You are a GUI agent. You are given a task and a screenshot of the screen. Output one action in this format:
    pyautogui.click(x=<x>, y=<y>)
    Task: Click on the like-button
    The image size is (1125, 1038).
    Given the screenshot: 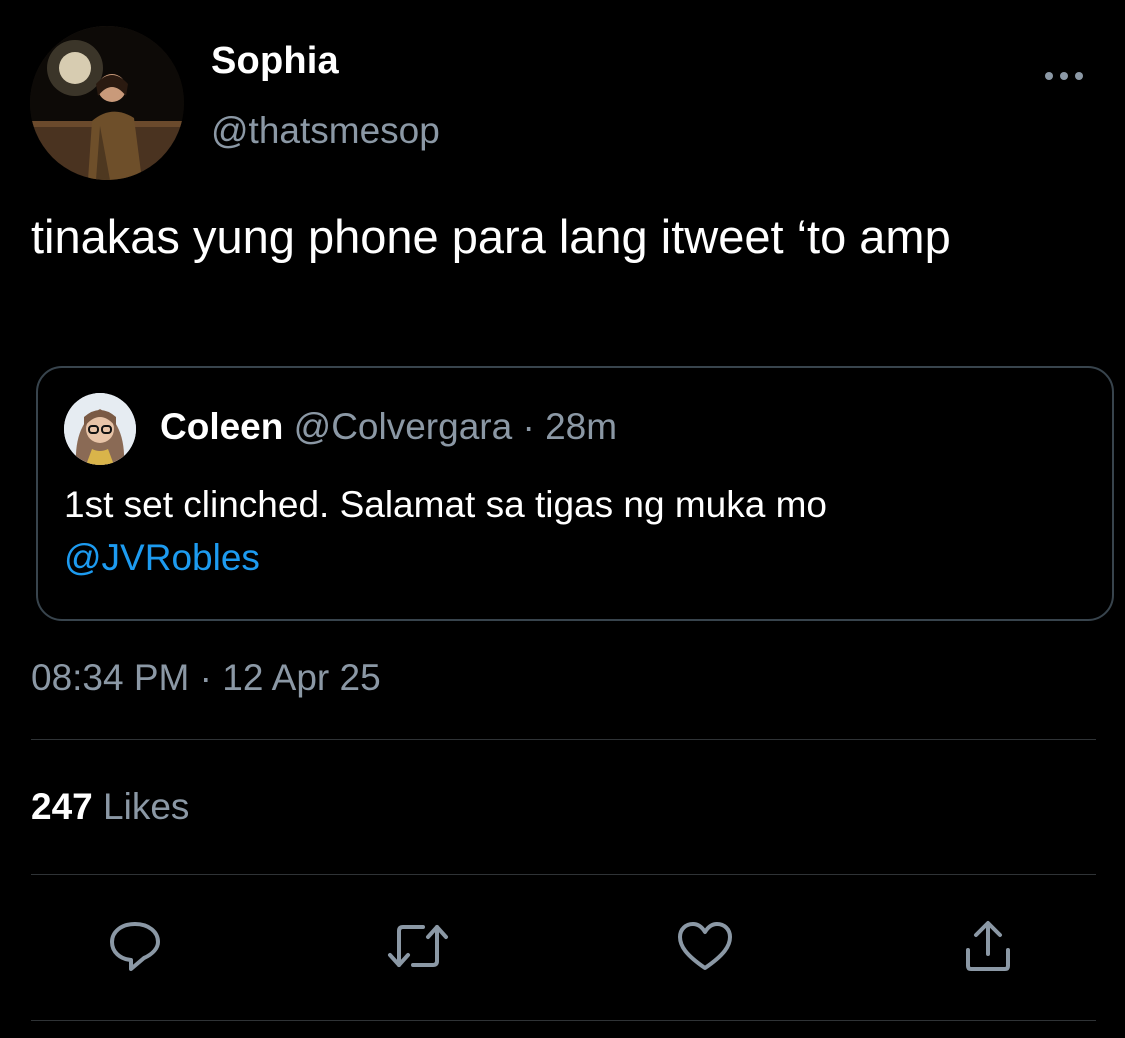 What is the action you would take?
    pyautogui.click(x=705, y=948)
    